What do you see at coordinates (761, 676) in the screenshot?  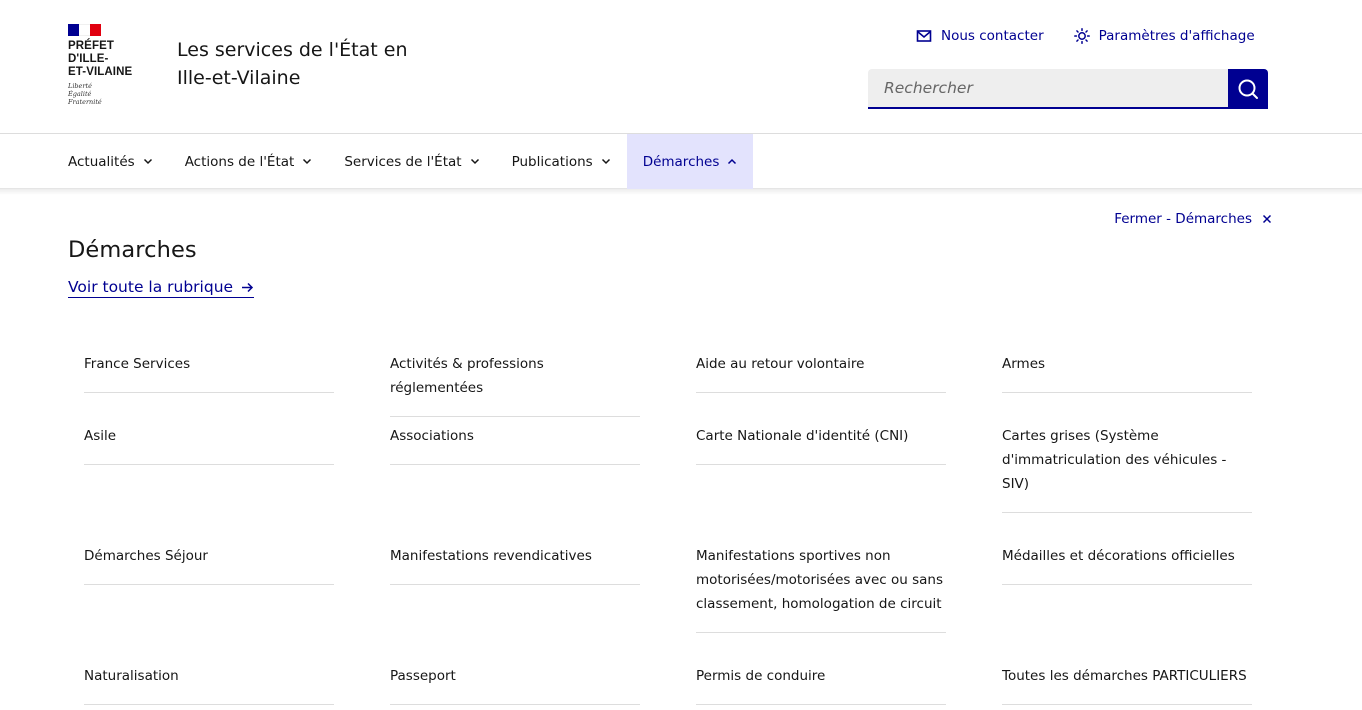 I see `menu-item-label: Permis de conduire` at bounding box center [761, 676].